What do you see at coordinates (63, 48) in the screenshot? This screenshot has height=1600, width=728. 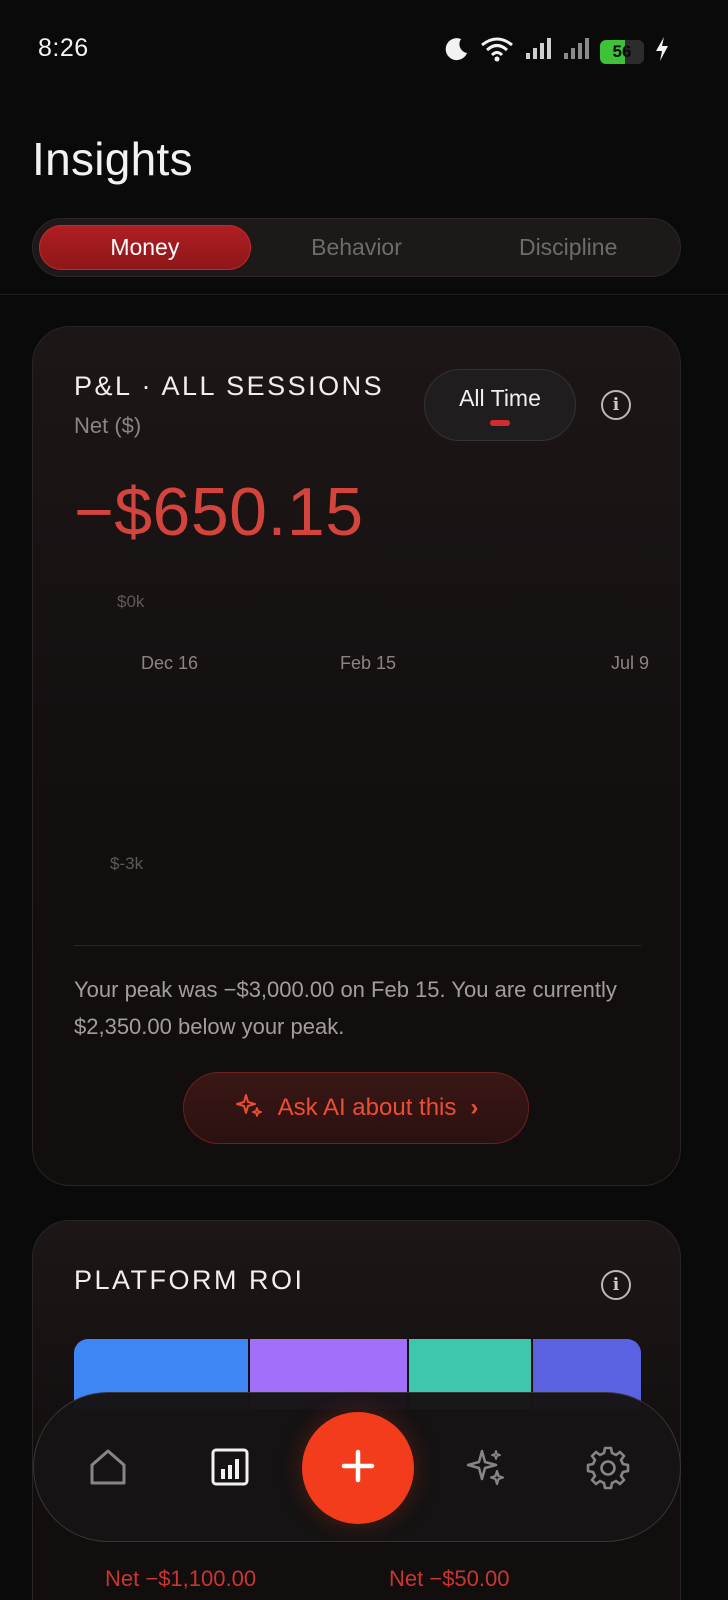 I see `status-time: 8:26` at bounding box center [63, 48].